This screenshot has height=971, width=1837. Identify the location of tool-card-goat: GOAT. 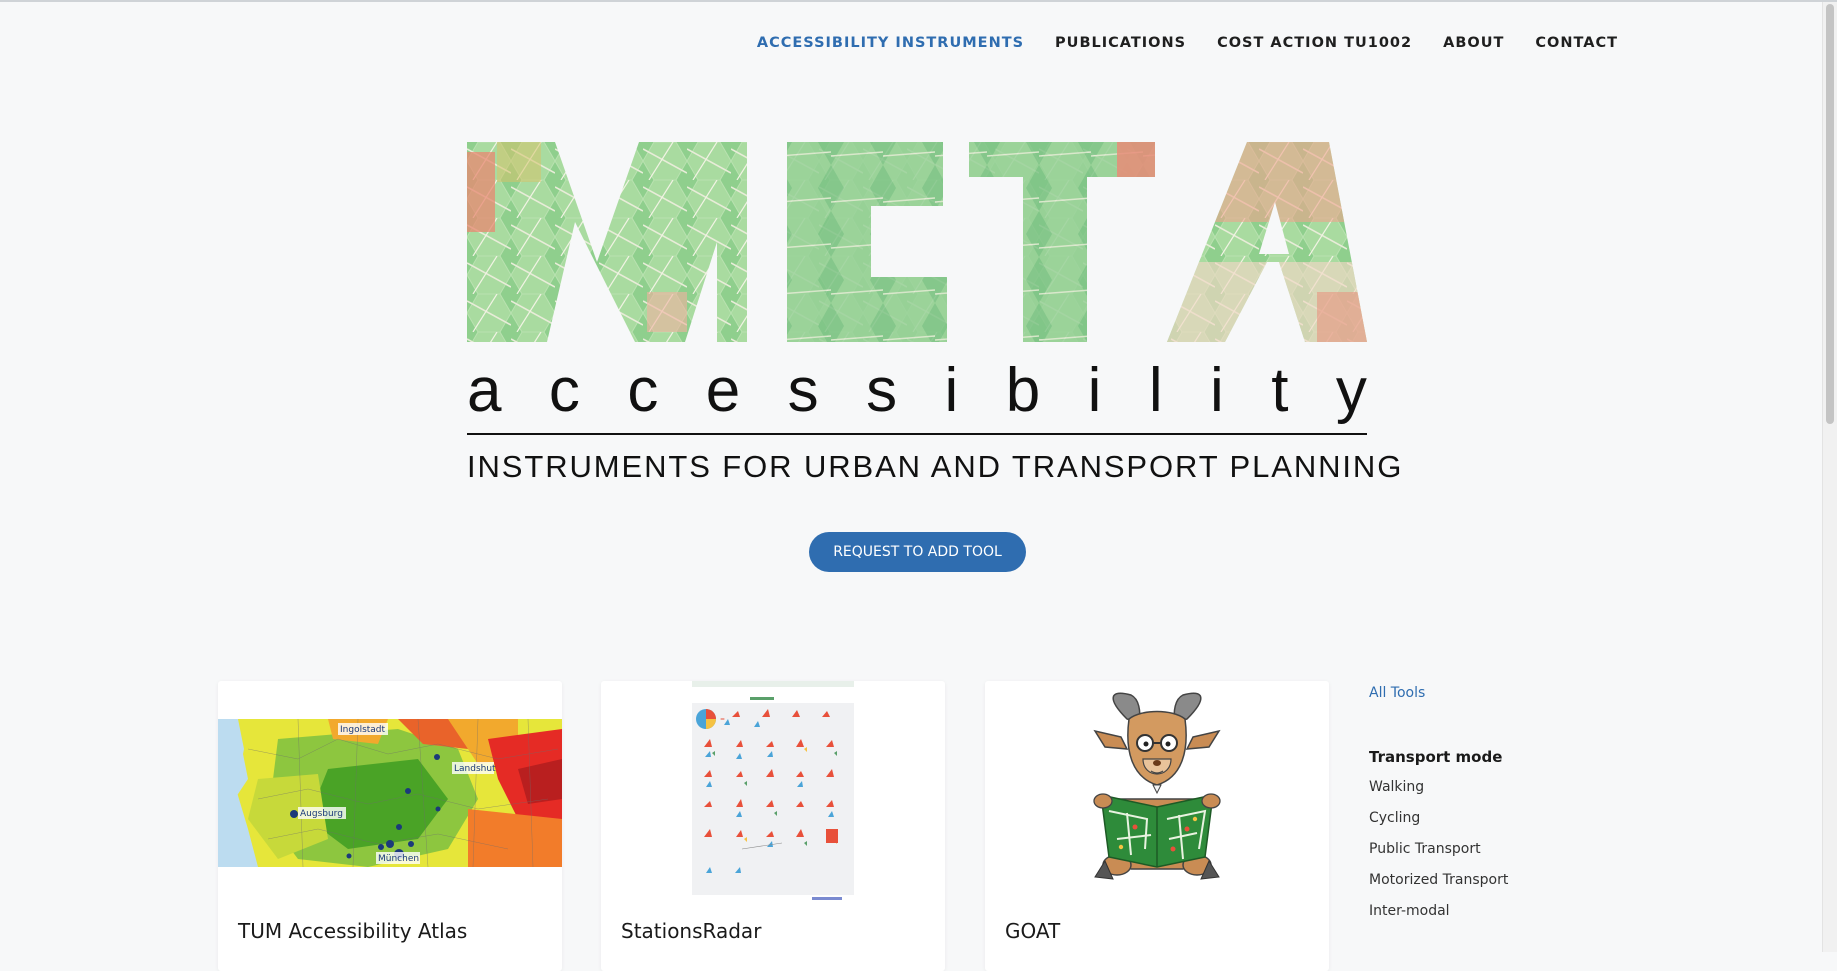
(1157, 826).